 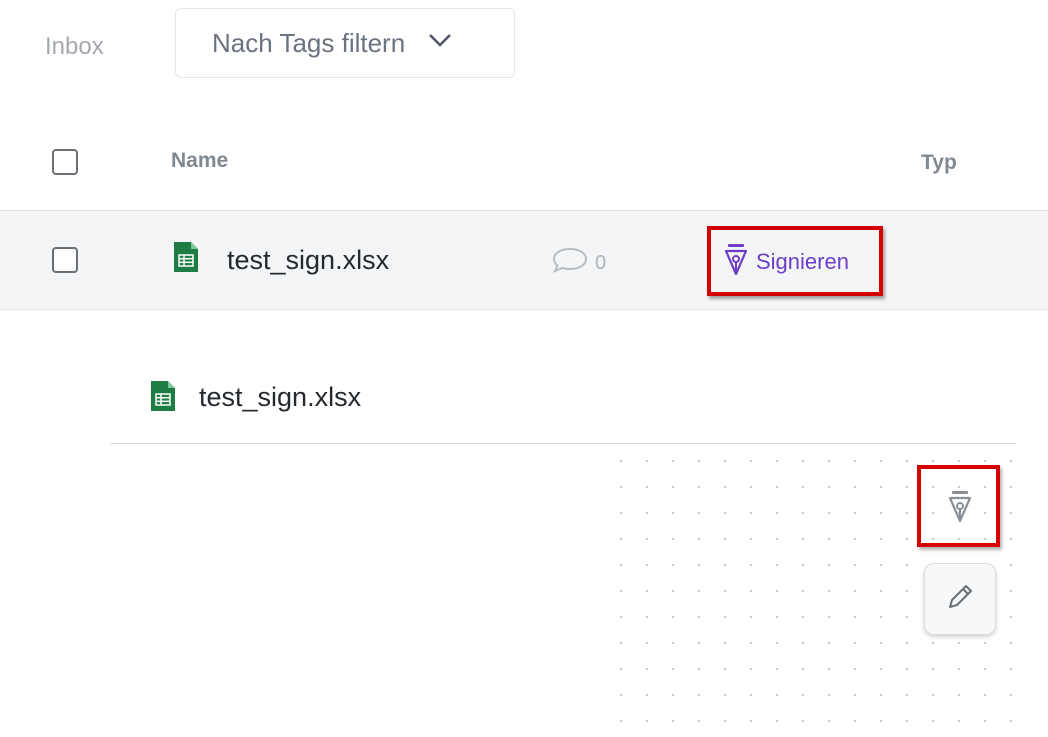 I want to click on column-header-name: Name, so click(x=199, y=161).